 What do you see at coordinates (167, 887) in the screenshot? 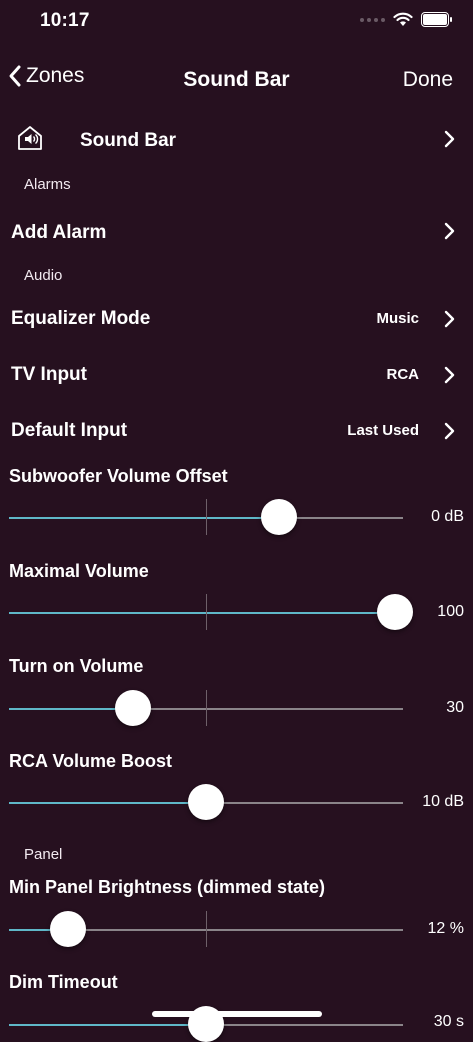
I see `min-panel-brightness-label: Min Panel Brightness (dimmed state)` at bounding box center [167, 887].